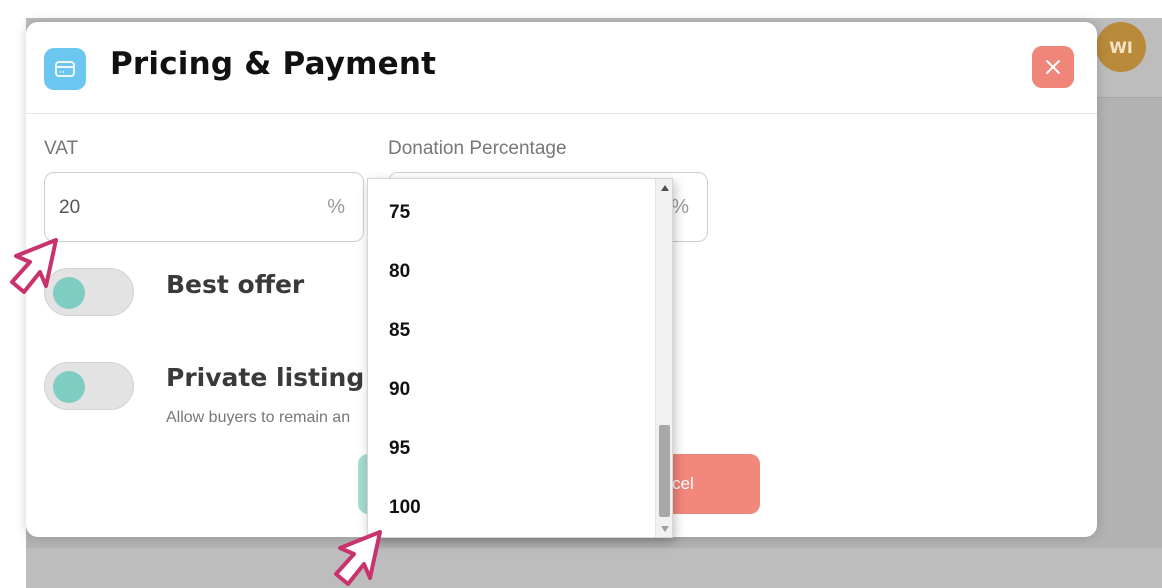 The image size is (1162, 588). Describe the element at coordinates (69, 387) in the screenshot. I see `toggle-knob` at that location.